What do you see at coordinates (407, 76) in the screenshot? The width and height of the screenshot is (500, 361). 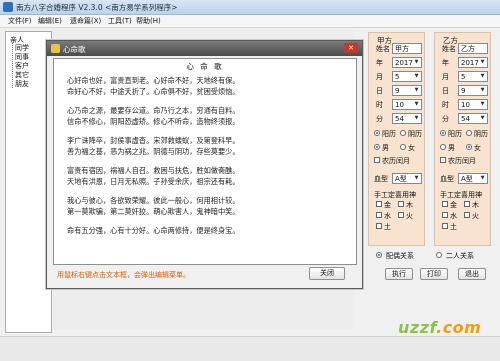 I see `party-a-month-select: 5 ▼` at bounding box center [407, 76].